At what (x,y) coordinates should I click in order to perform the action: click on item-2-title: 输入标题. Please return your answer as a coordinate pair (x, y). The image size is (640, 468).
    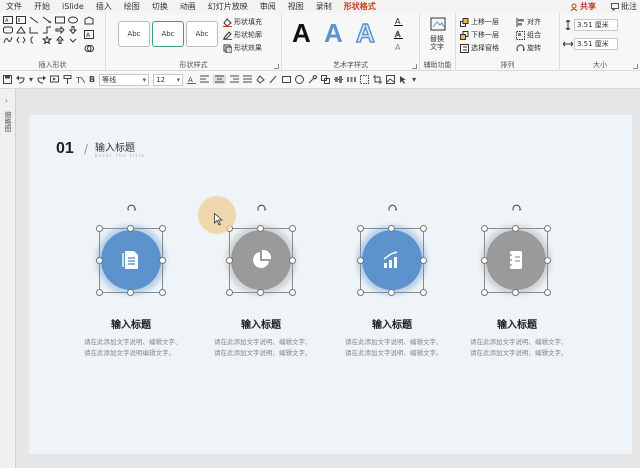
    Looking at the image, I should click on (261, 323).